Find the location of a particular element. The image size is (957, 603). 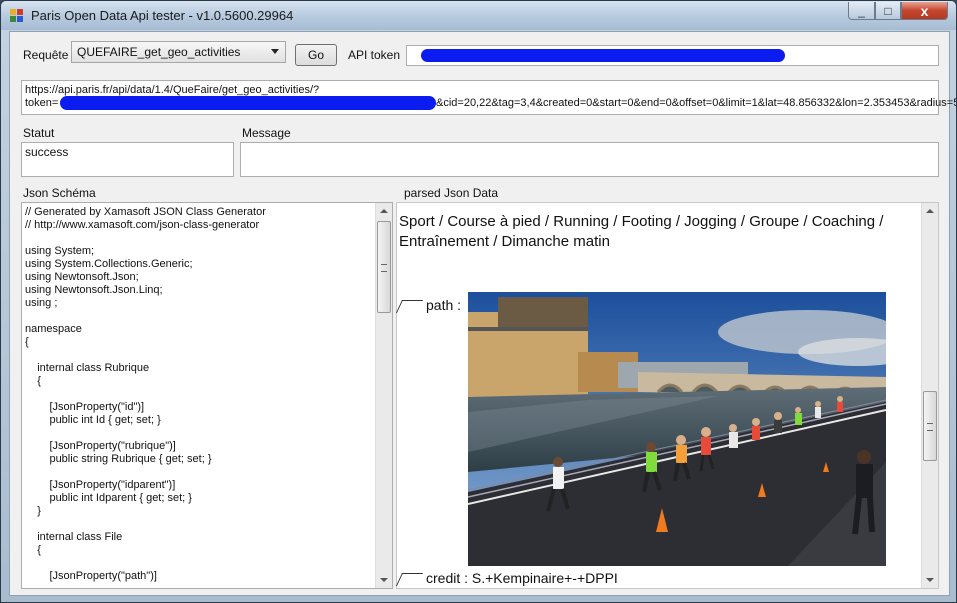

maximize-icon: □ is located at coordinates (888, 10).